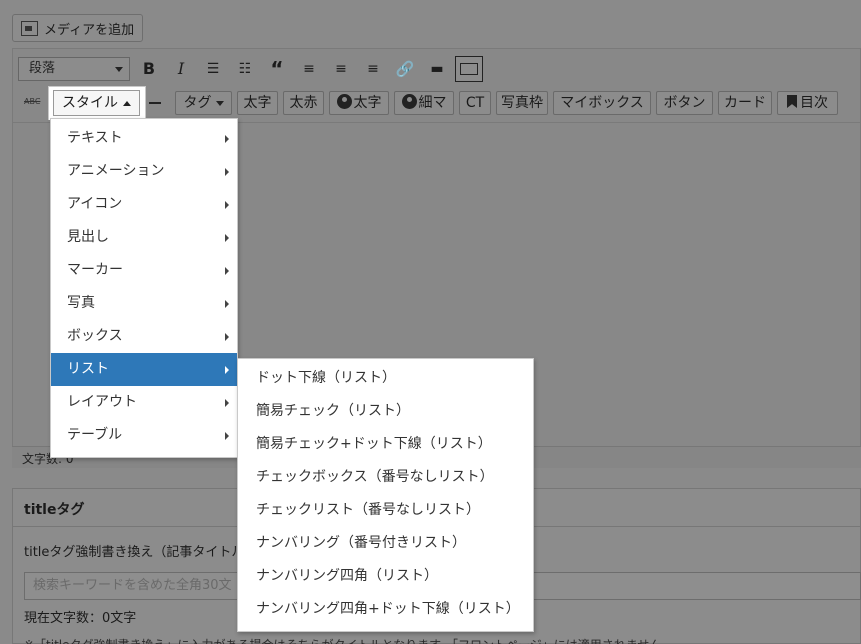  I want to click on menu-item-label: 写真, so click(81, 303).